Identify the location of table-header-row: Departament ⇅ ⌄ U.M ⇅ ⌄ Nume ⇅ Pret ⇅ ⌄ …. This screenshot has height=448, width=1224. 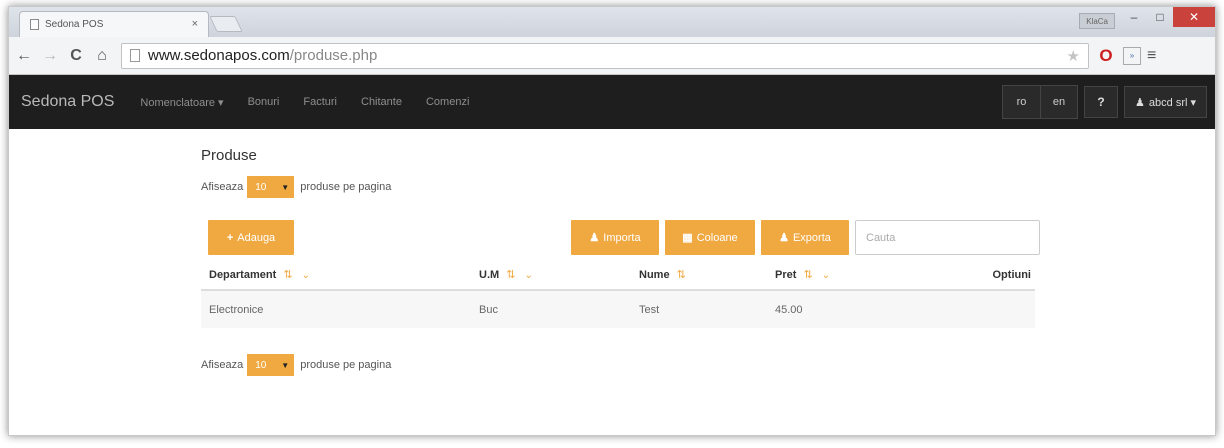
(618, 275).